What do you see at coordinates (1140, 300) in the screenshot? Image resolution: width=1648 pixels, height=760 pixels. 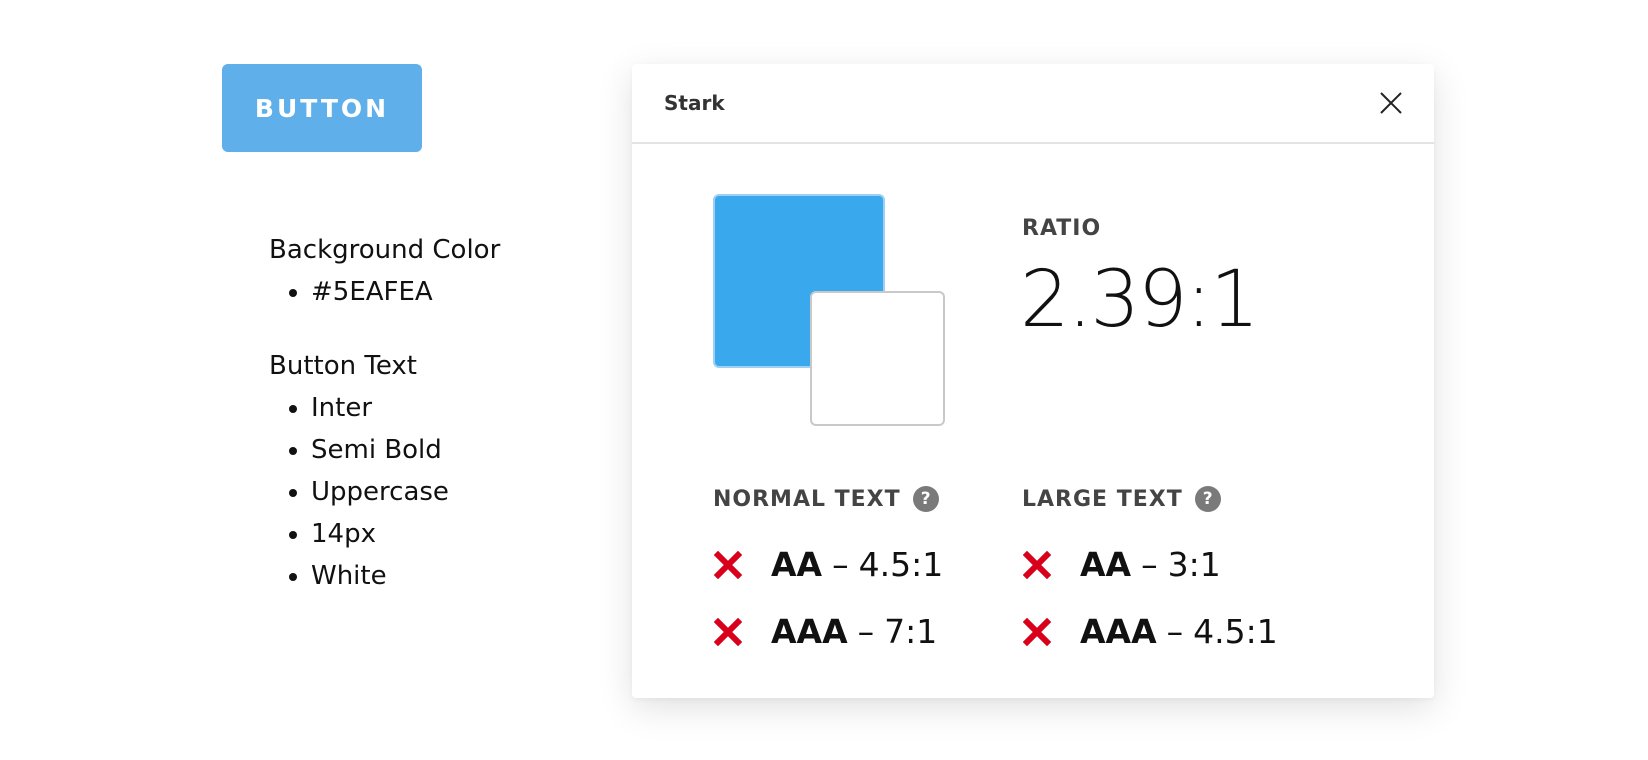 I see `ratio-value: 2.39:1` at bounding box center [1140, 300].